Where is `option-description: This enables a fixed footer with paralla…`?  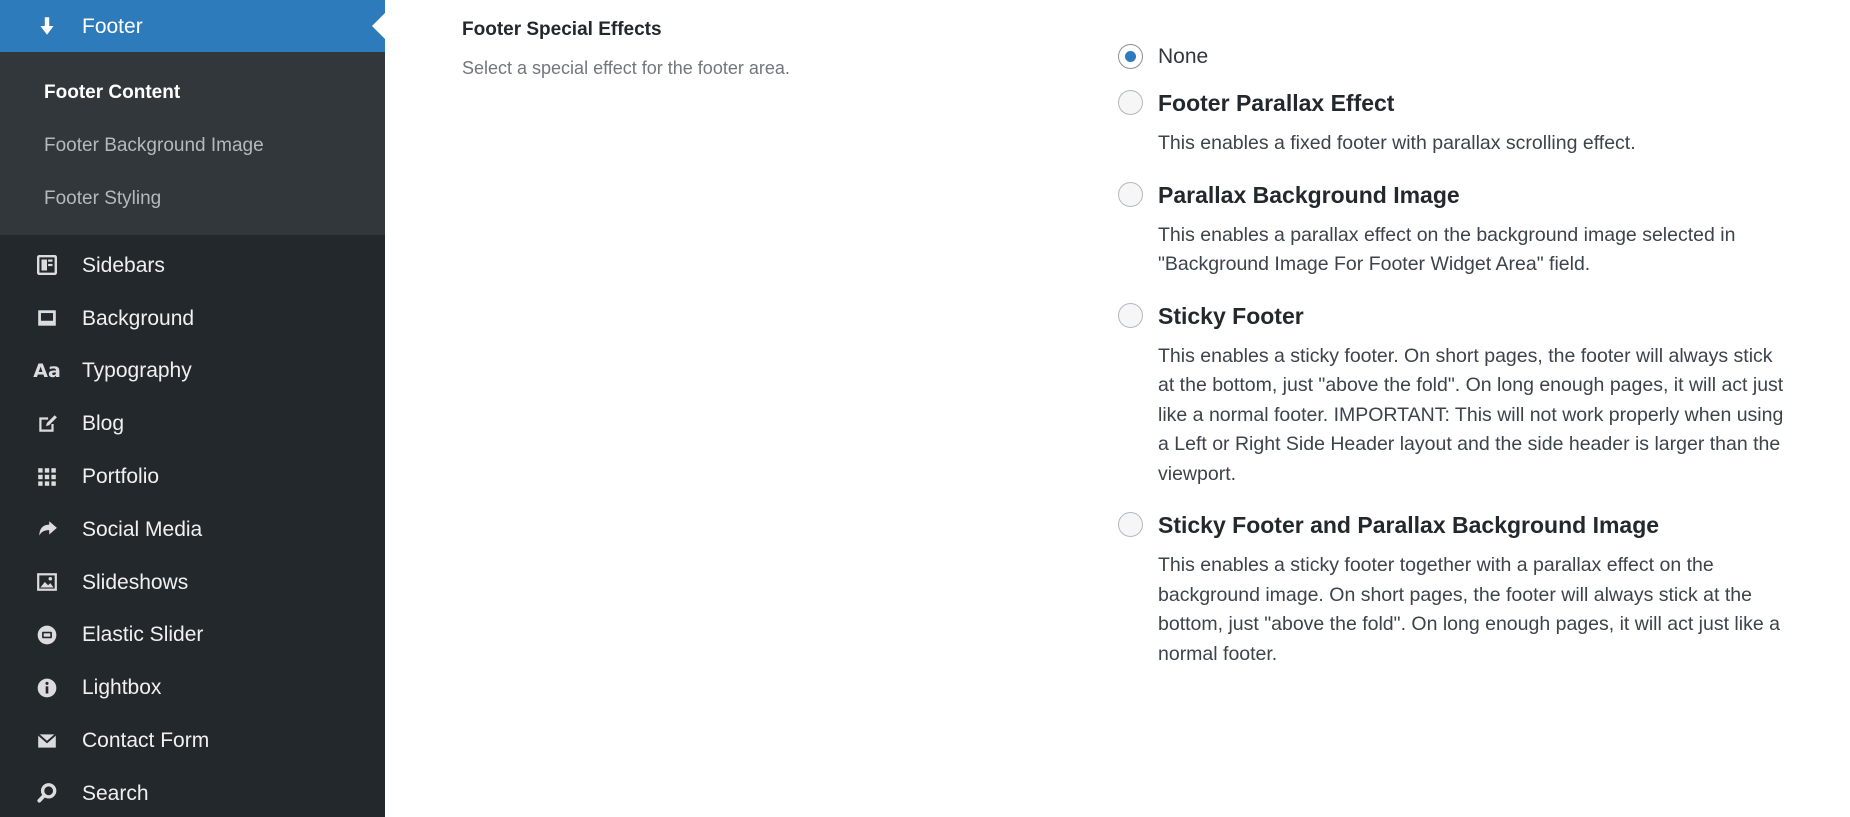
option-description: This enables a fixed footer with paralla… is located at coordinates (1397, 143).